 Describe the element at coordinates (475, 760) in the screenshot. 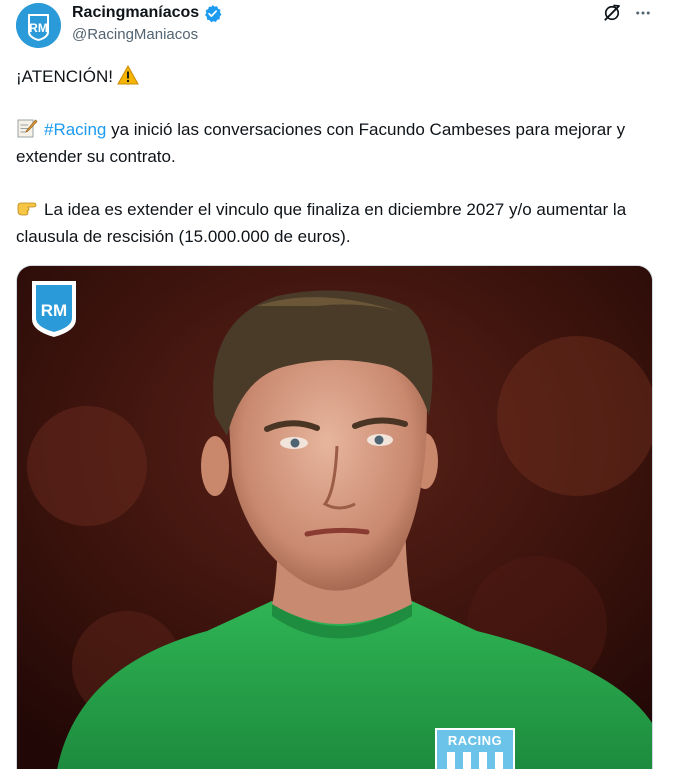

I see `jersey-crest-stripes` at that location.